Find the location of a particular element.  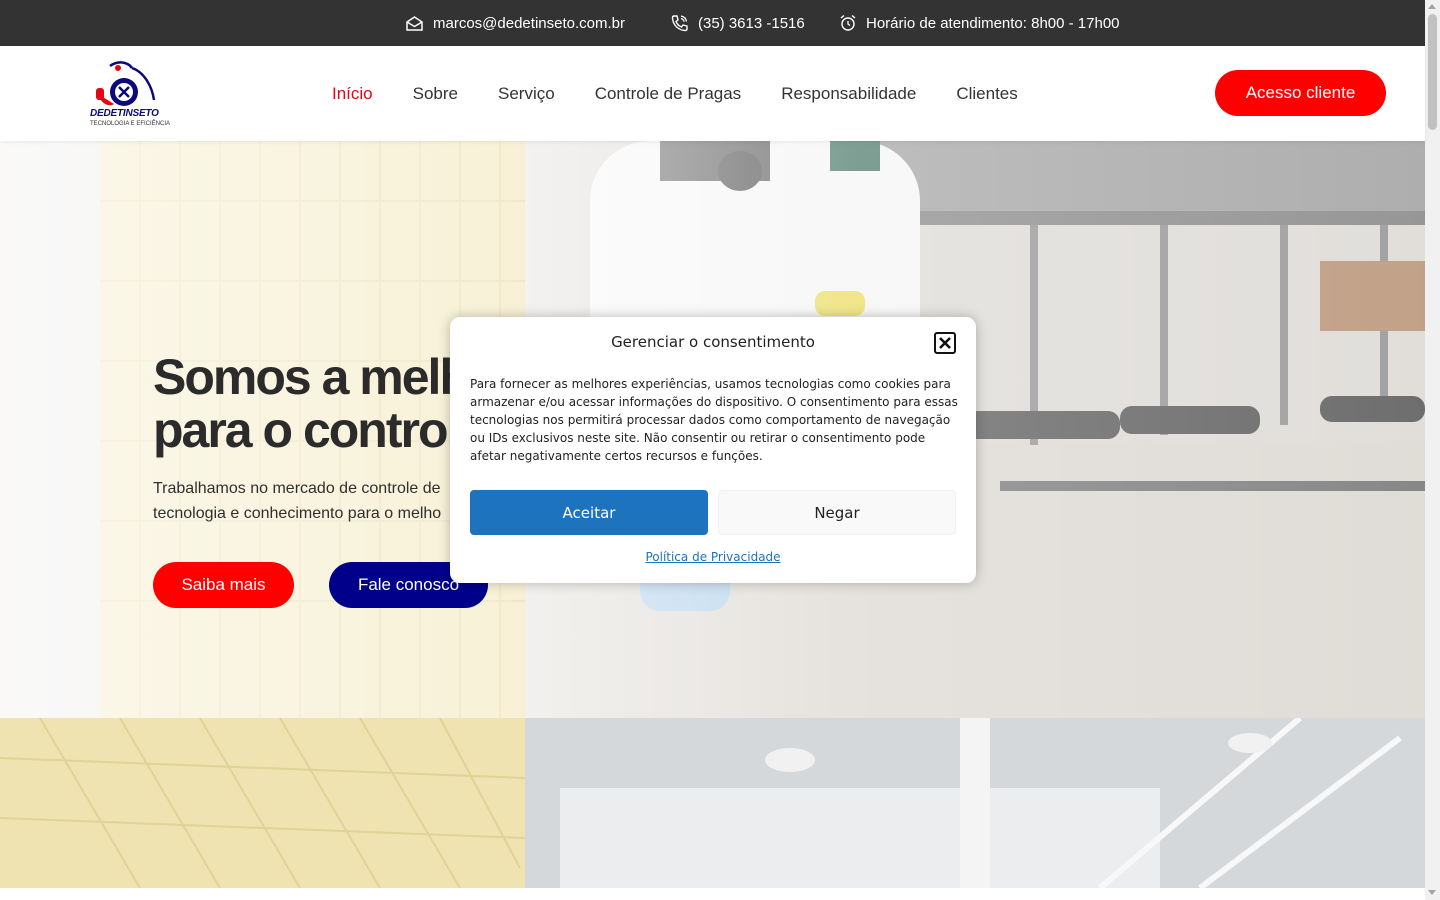

hero-headline-line2: para o control is located at coordinates (306, 430).